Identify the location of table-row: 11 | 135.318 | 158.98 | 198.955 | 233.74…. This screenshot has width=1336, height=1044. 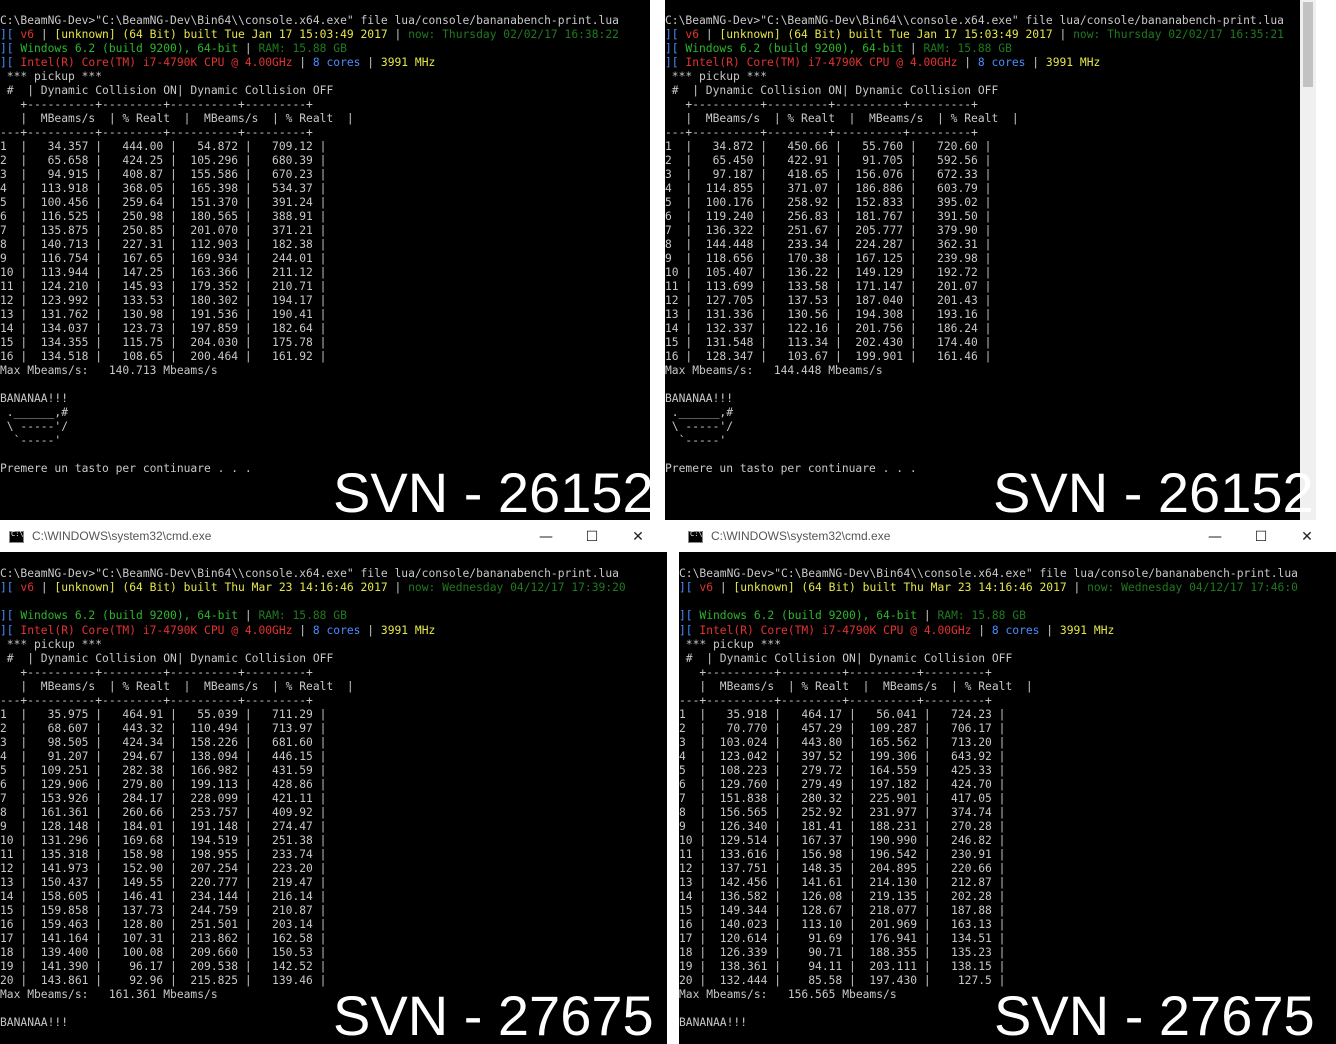
(163, 854).